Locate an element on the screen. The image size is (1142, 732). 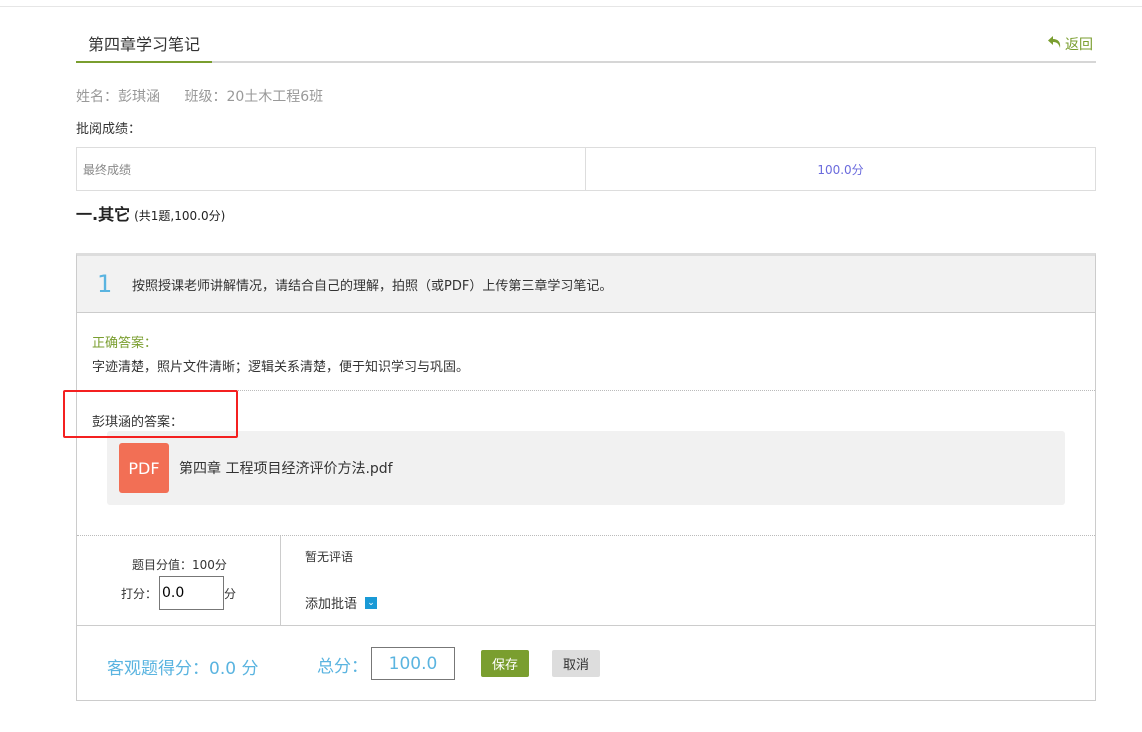
chevron-down-icon: ⌄ is located at coordinates (371, 602).